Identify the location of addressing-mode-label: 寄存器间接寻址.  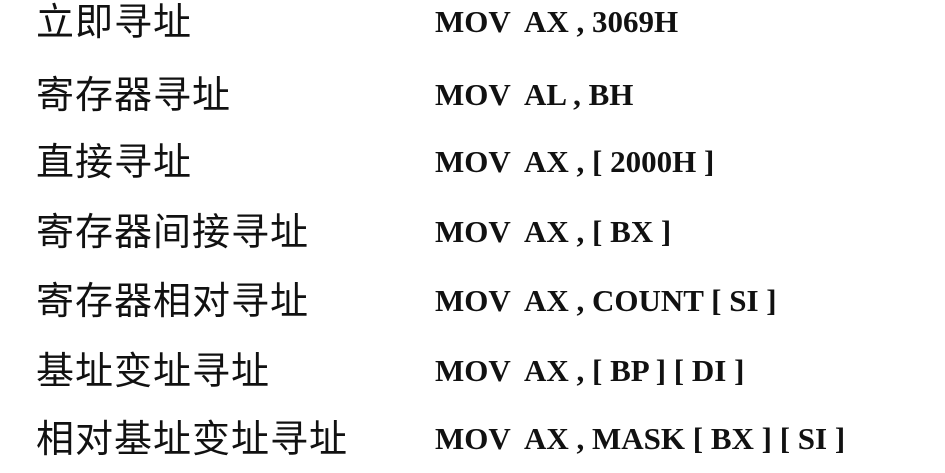
(173, 232).